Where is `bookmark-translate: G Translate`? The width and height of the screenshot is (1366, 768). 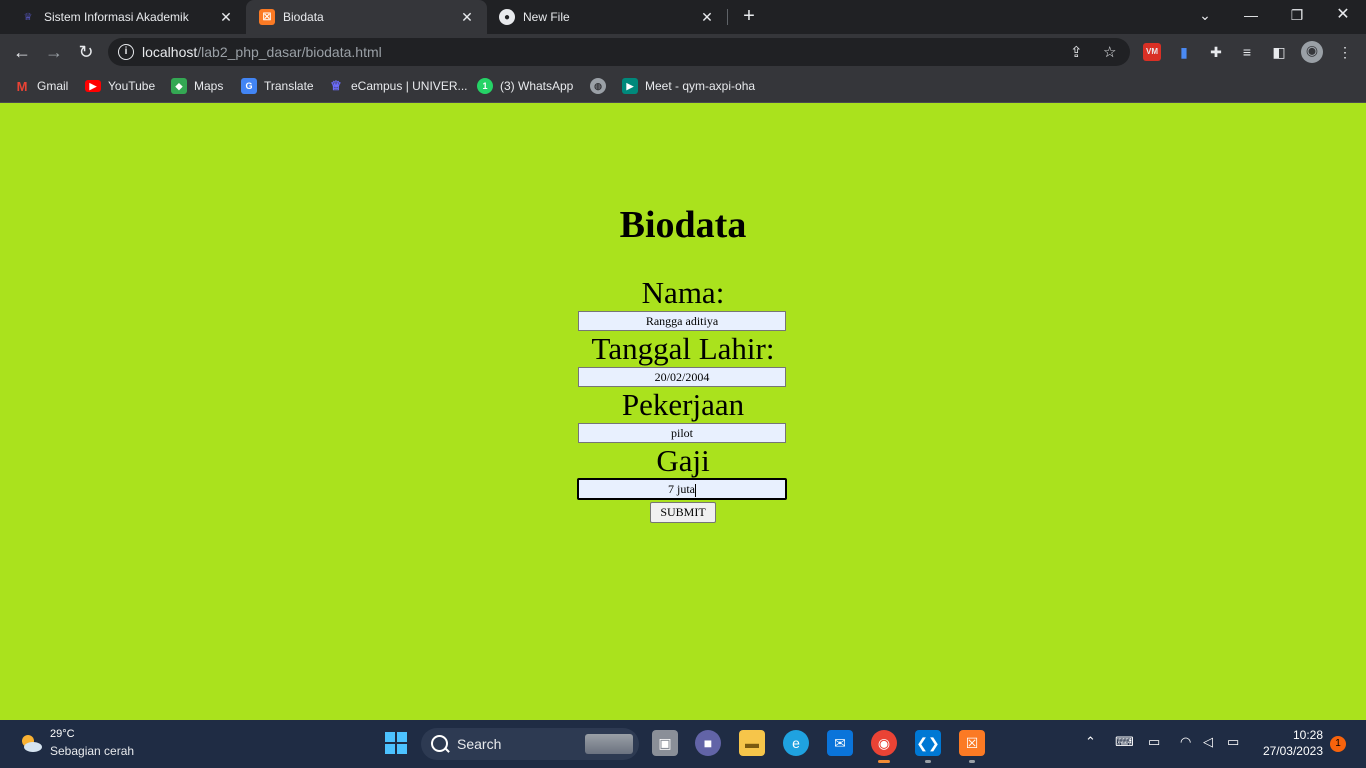
bookmark-translate: G Translate is located at coordinates (277, 86).